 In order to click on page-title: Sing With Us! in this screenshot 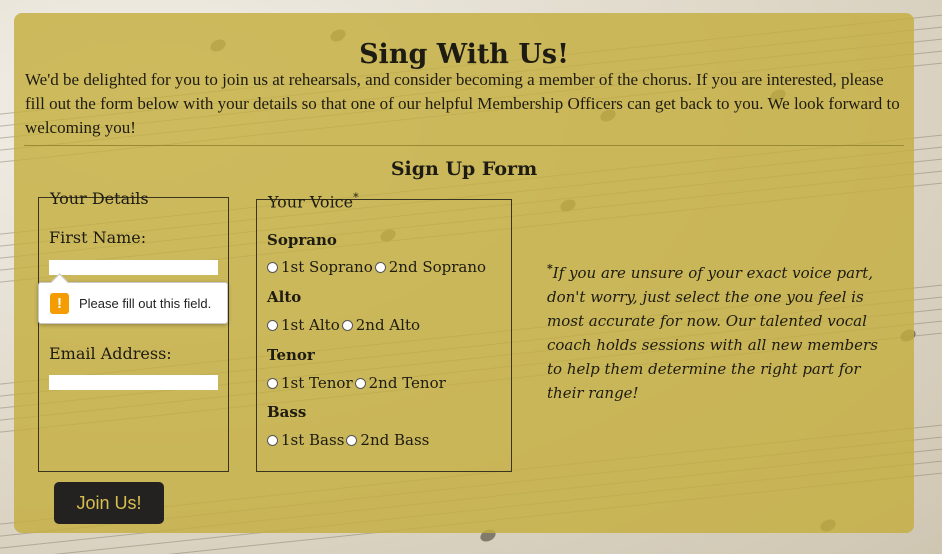, I will do `click(464, 54)`.